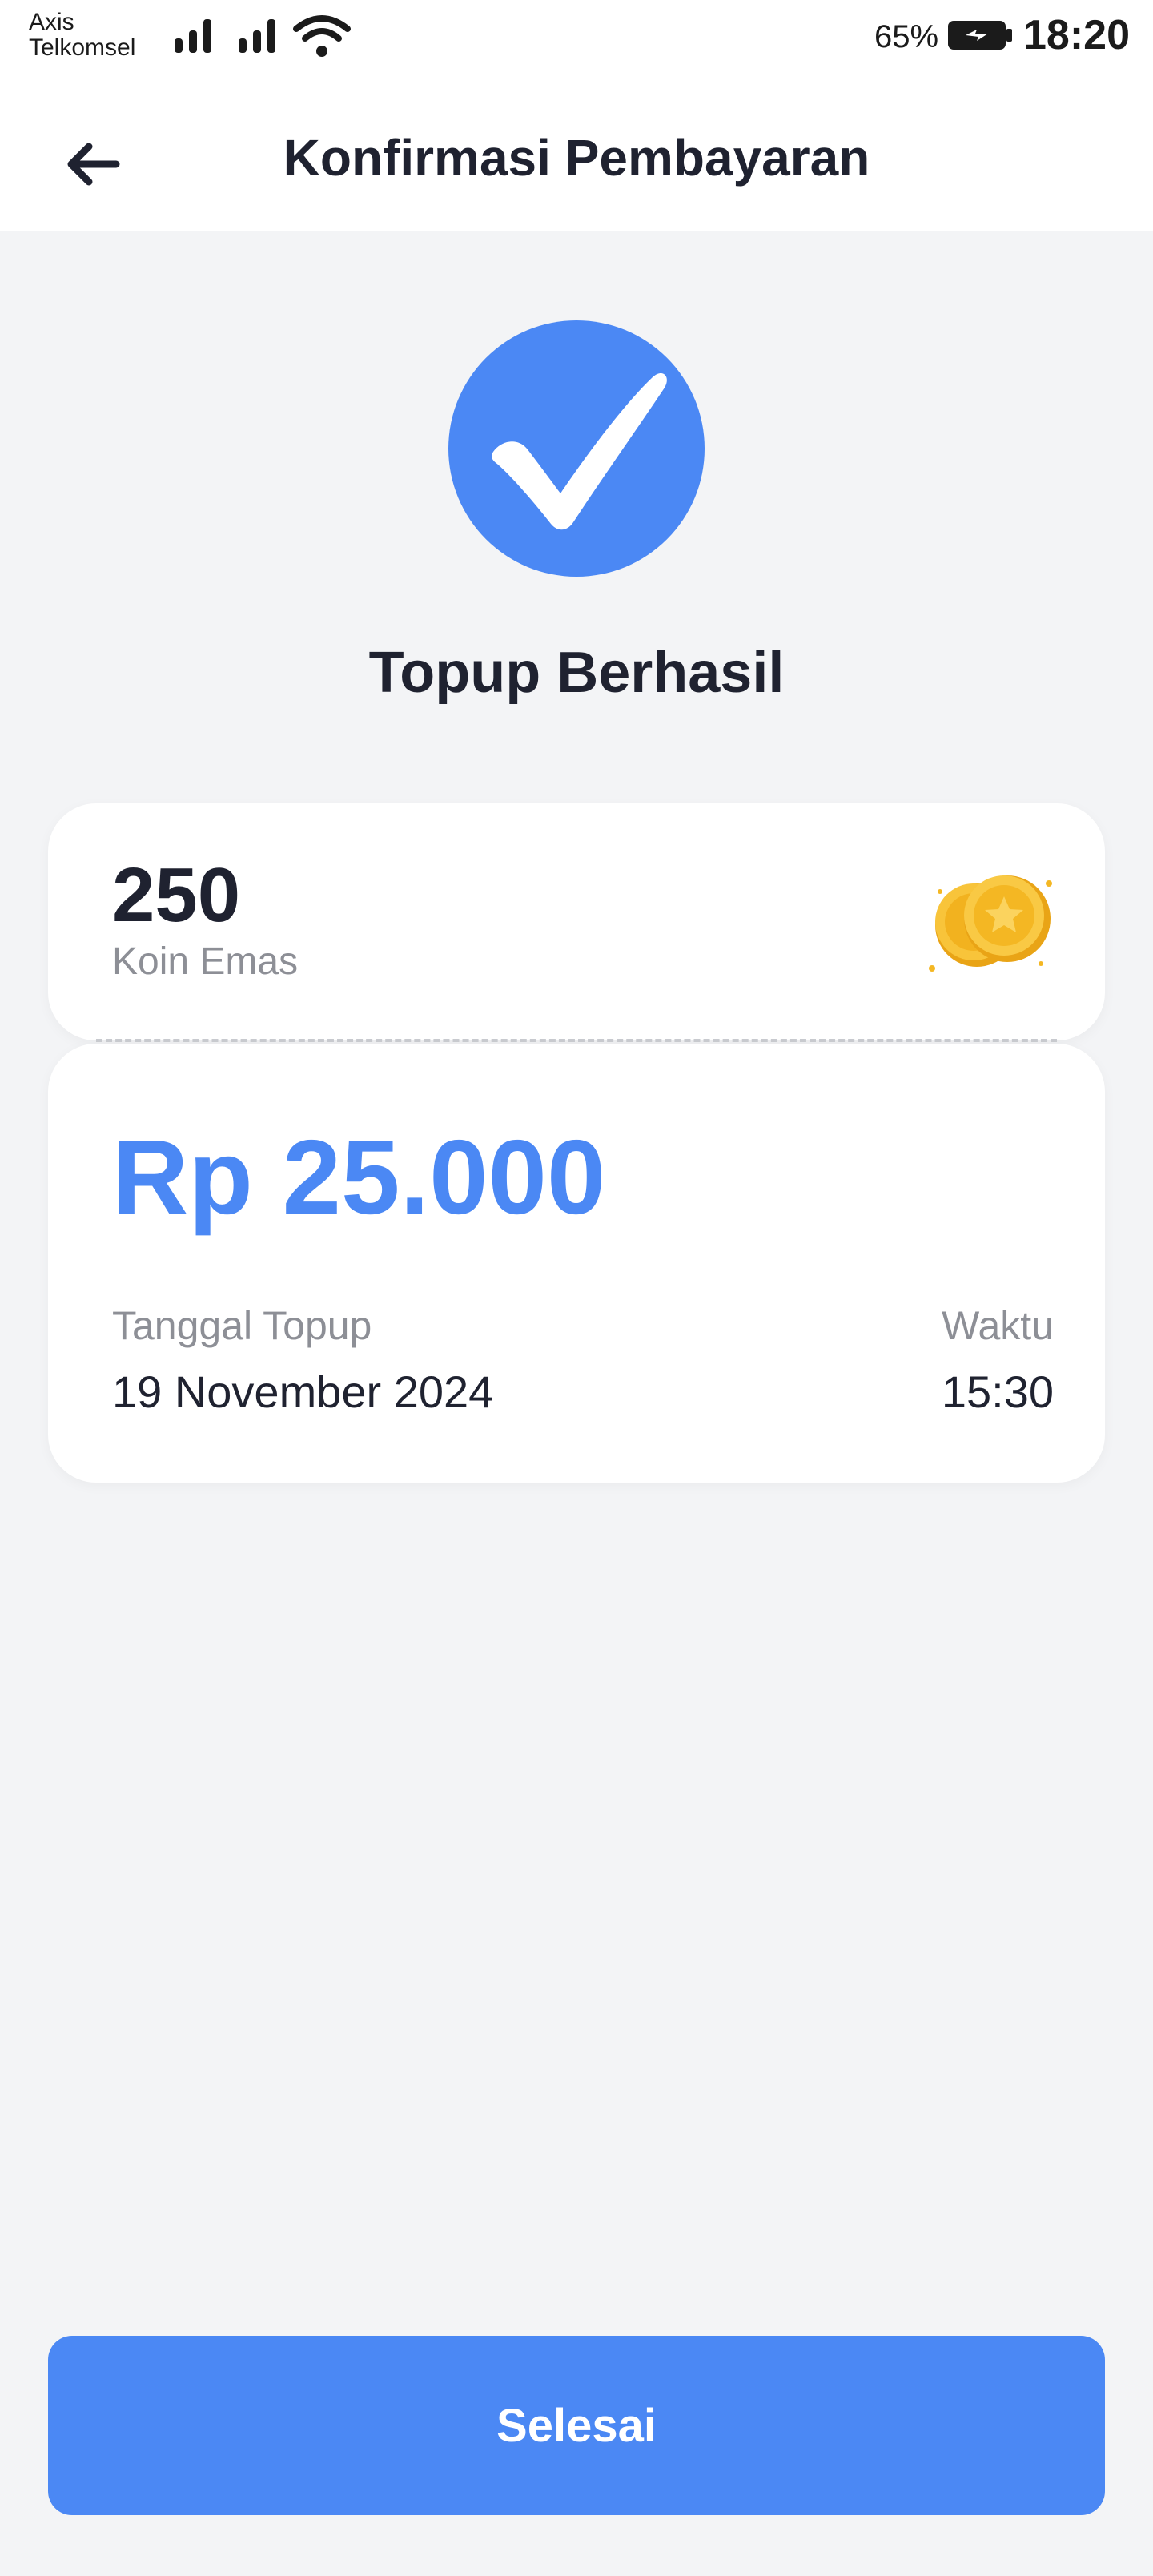 This screenshot has height=2576, width=1153. What do you see at coordinates (576, 673) in the screenshot?
I see `success-title: Topup Berhasil` at bounding box center [576, 673].